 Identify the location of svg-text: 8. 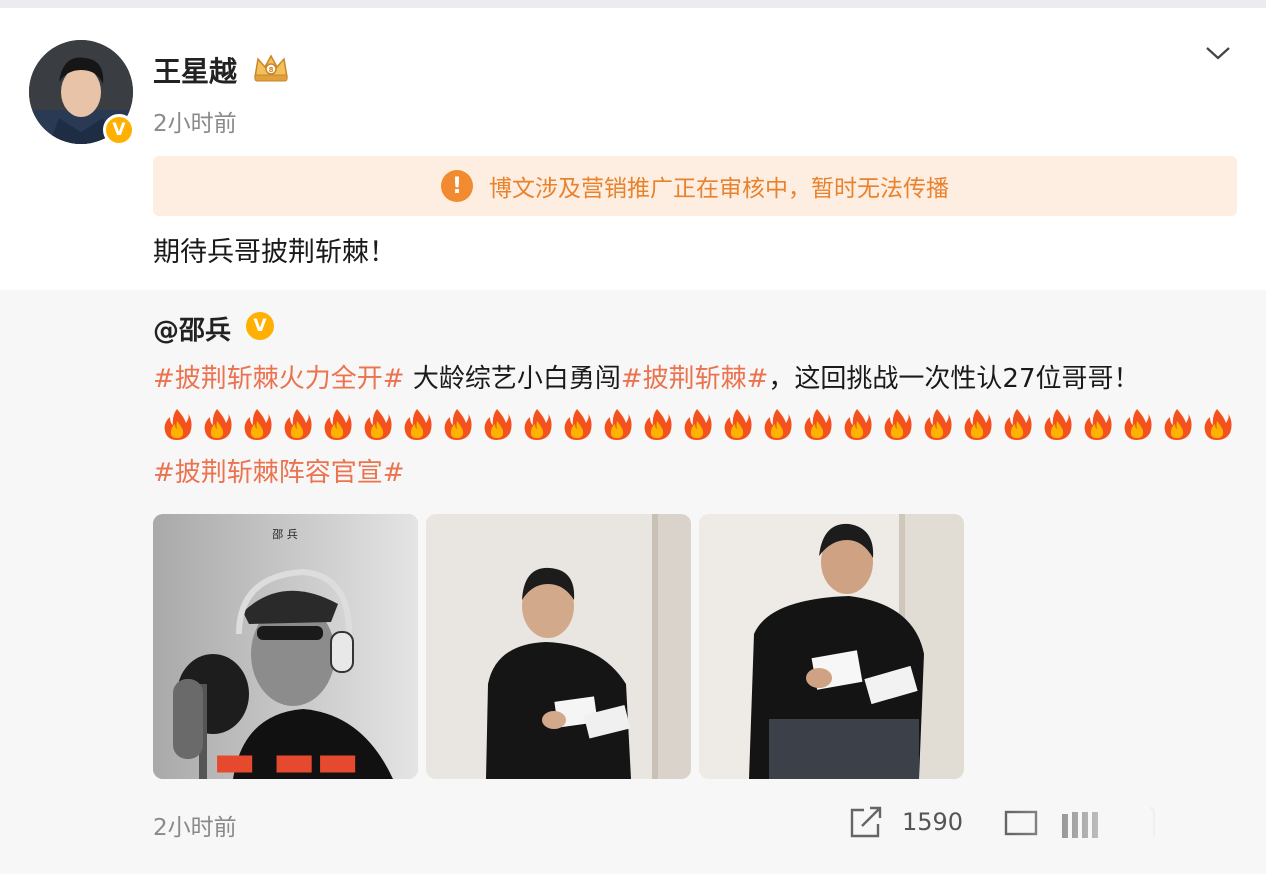
(271, 70).